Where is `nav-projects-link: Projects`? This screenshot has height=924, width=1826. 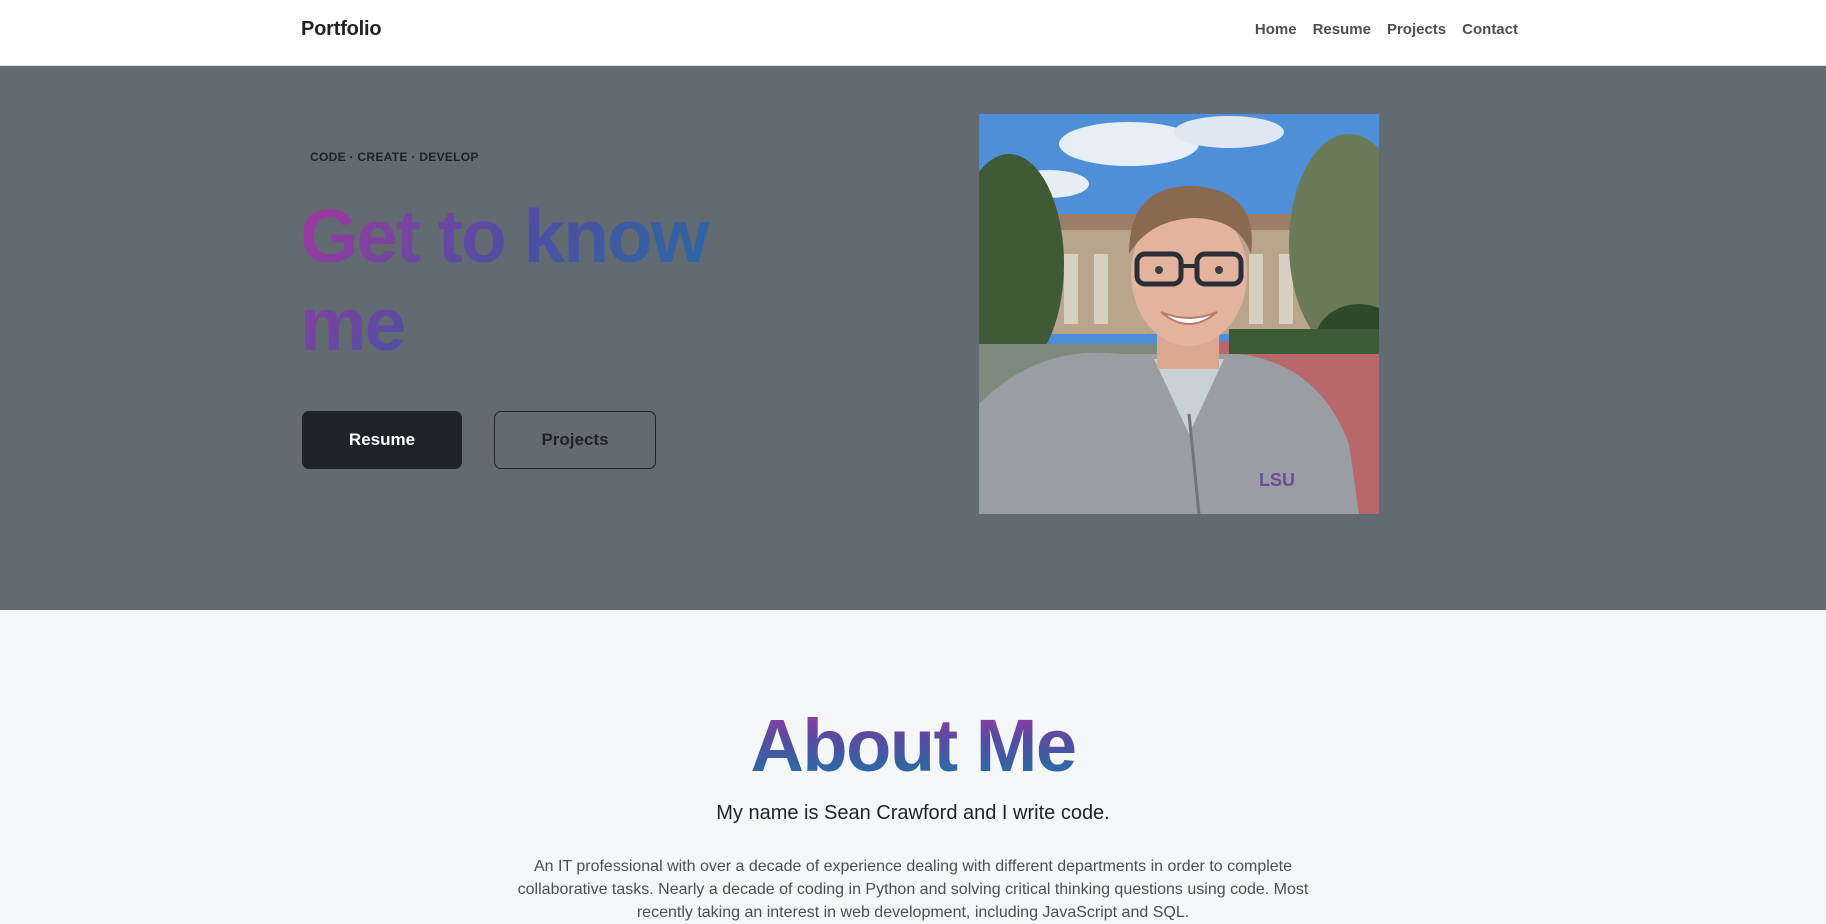 nav-projects-link: Projects is located at coordinates (1416, 29).